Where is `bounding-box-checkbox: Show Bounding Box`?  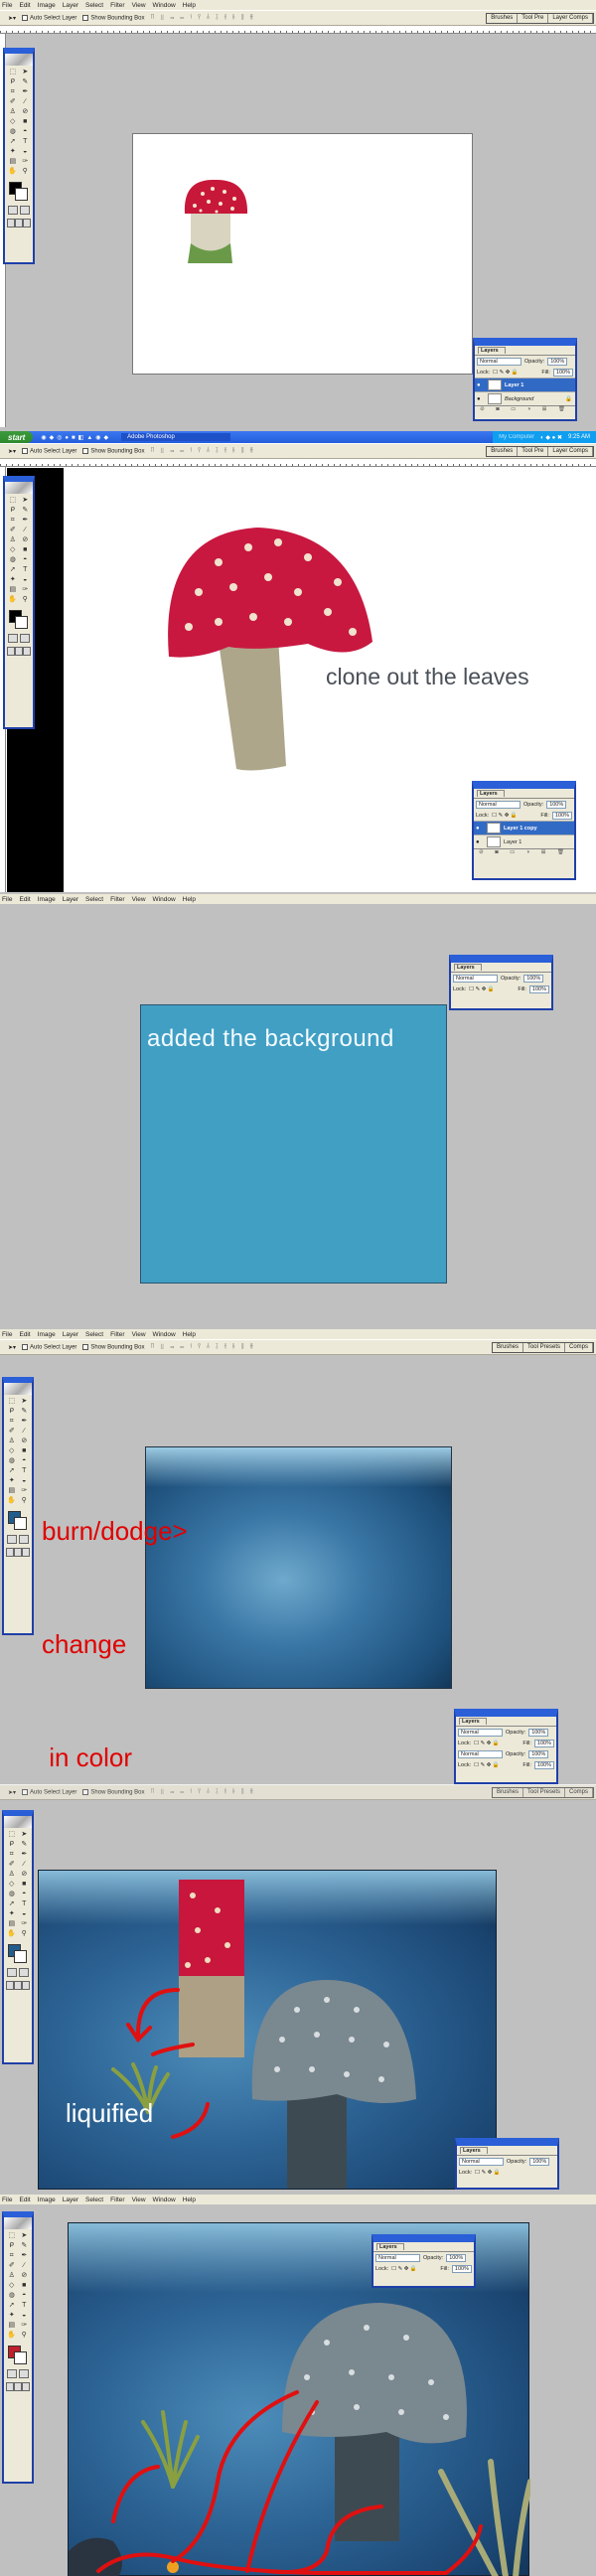
bounding-box-checkbox: Show Bounding Box is located at coordinates (113, 1791).